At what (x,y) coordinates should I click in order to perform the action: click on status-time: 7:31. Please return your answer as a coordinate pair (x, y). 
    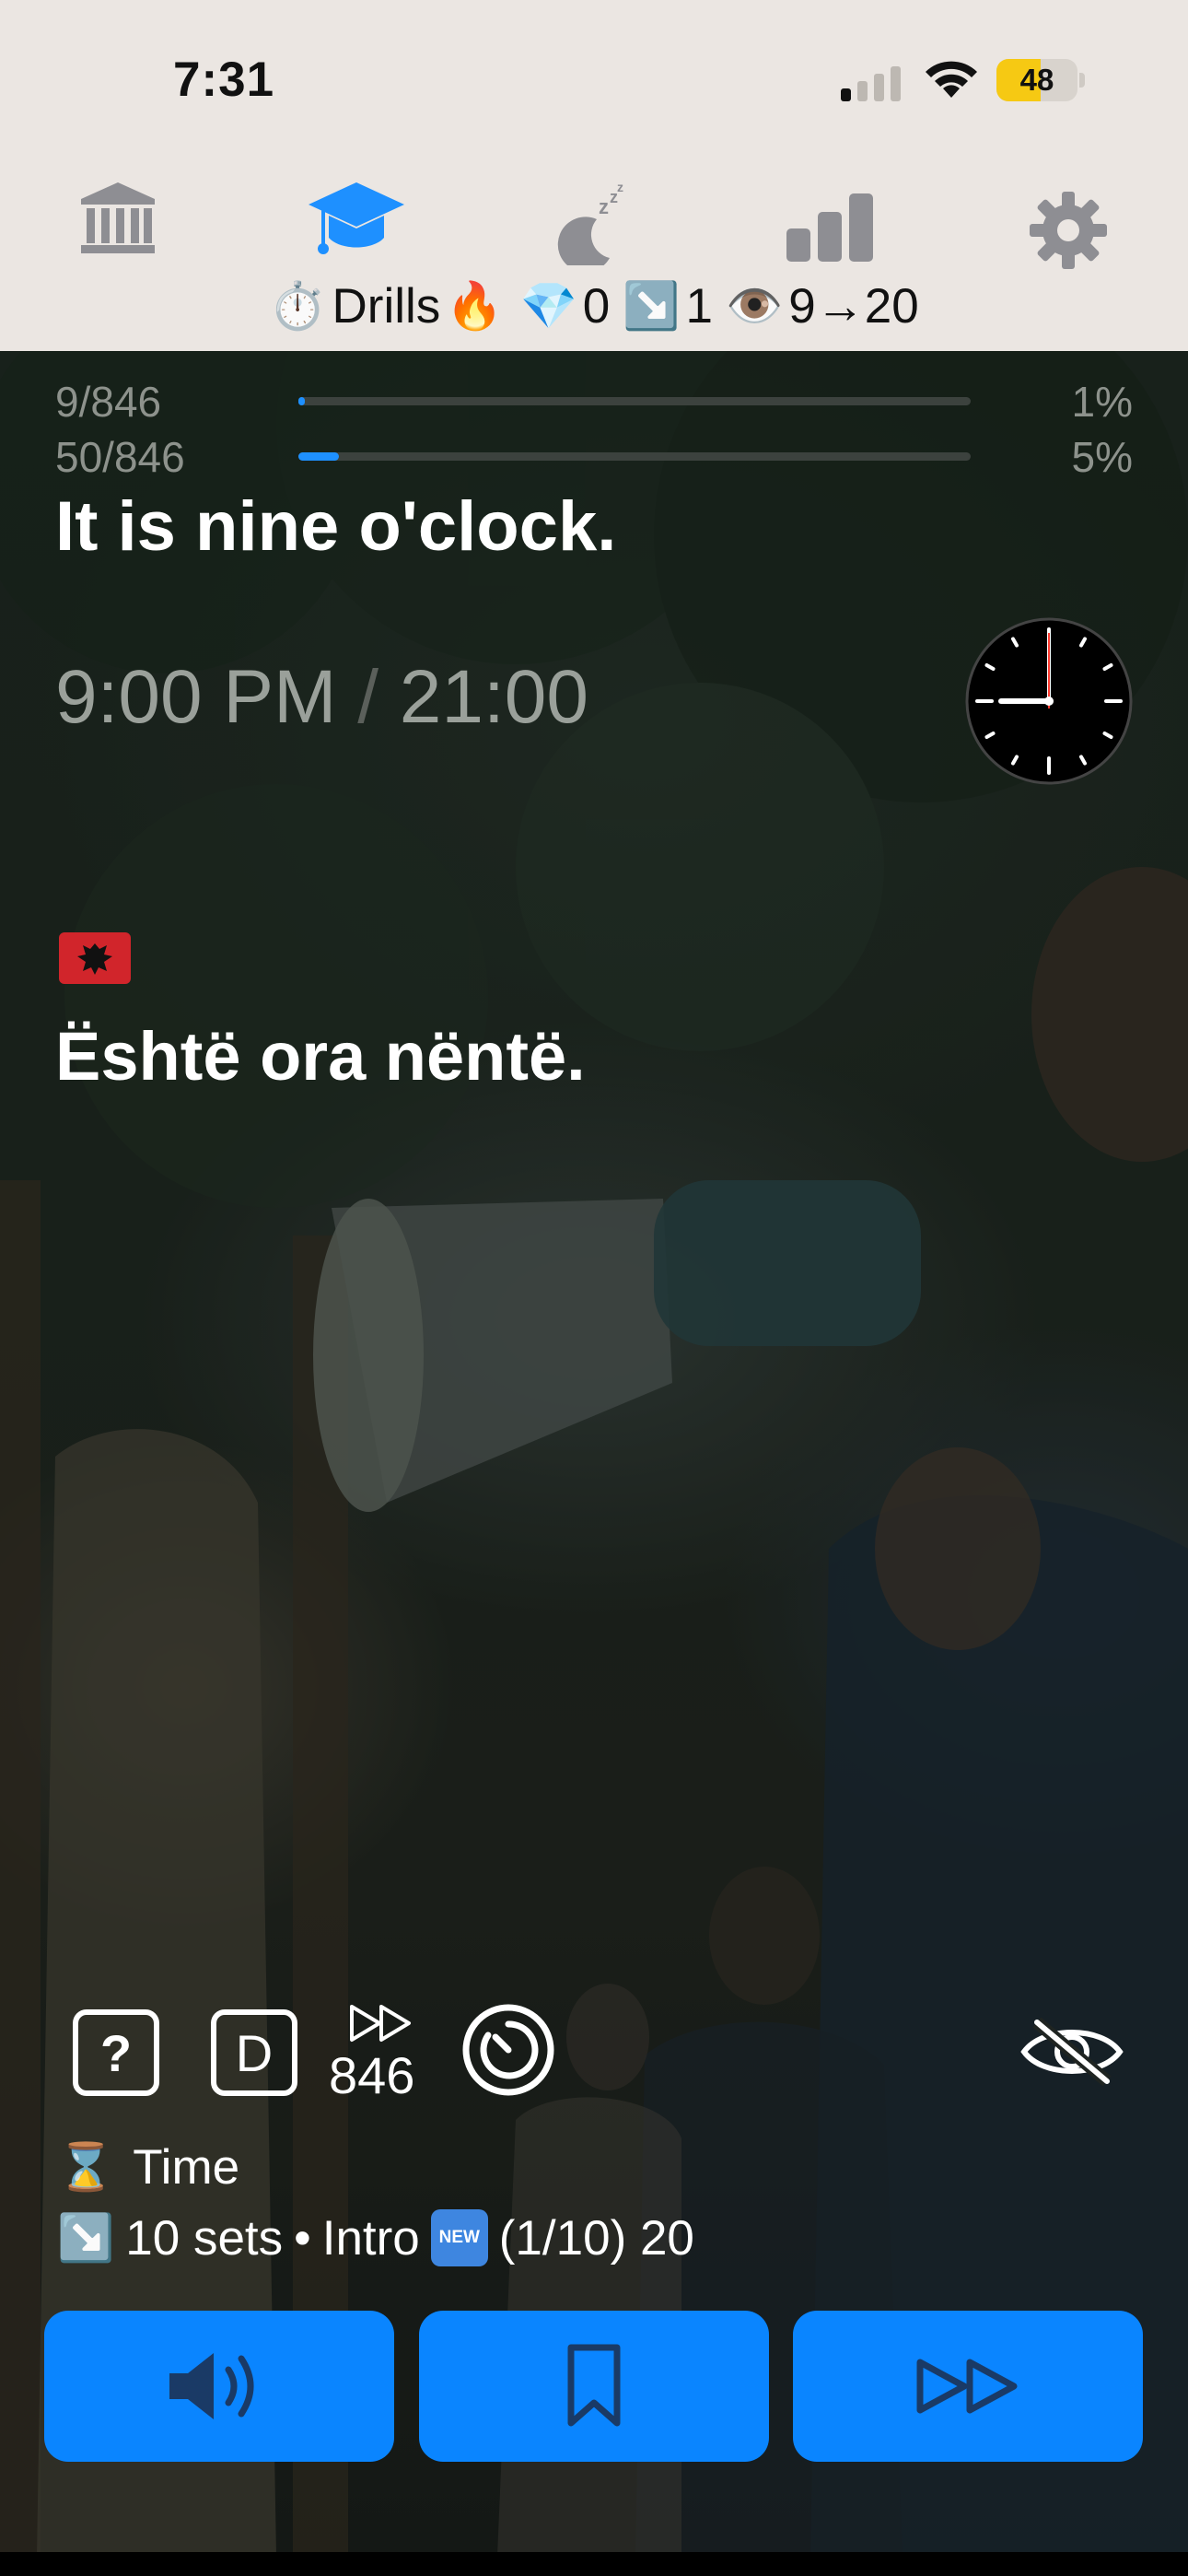
    Looking at the image, I should click on (224, 80).